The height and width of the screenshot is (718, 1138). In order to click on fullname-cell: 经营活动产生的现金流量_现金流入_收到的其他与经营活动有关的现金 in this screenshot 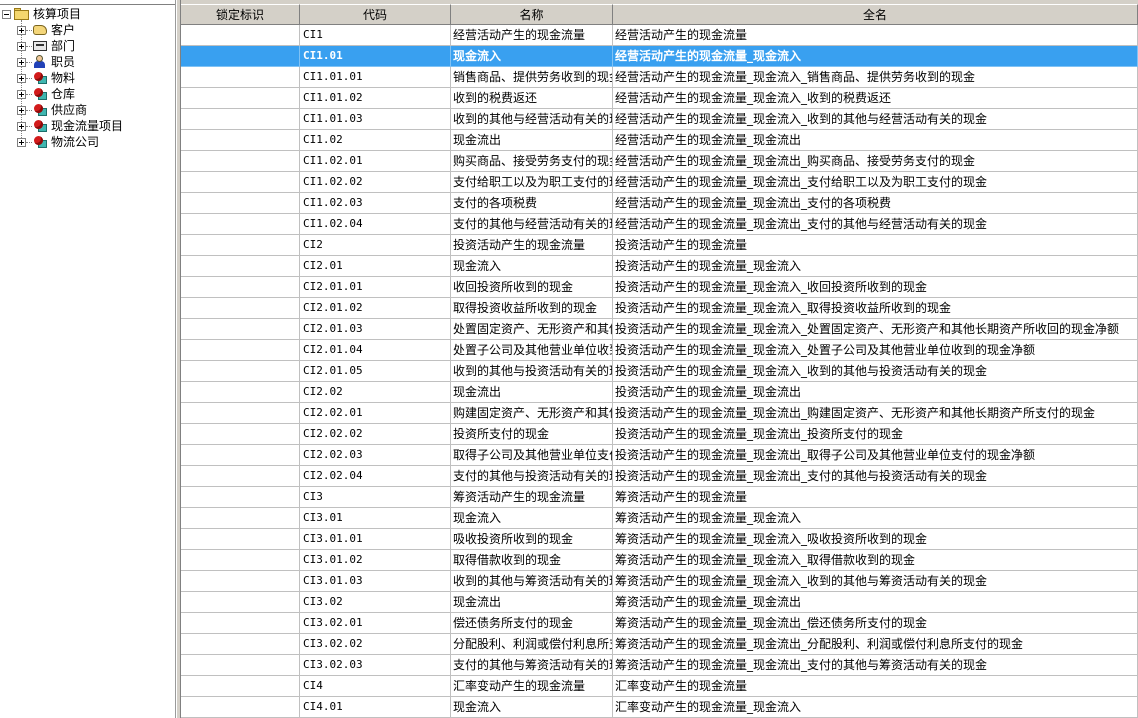, I will do `click(875, 119)`.